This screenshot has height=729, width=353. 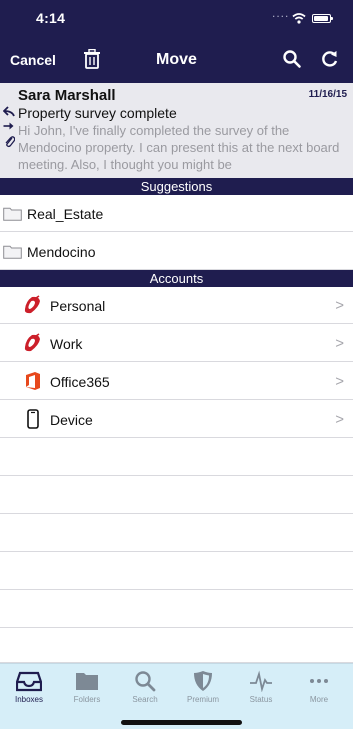 What do you see at coordinates (327, 94) in the screenshot?
I see `message-date: 11/16/15` at bounding box center [327, 94].